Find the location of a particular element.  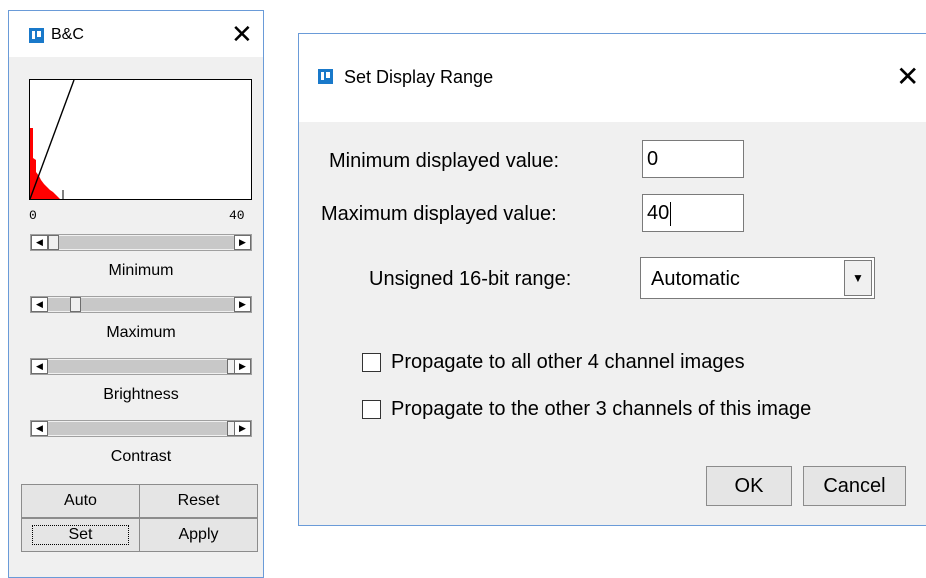

histogram-min-label: 0 is located at coordinates (33, 215).